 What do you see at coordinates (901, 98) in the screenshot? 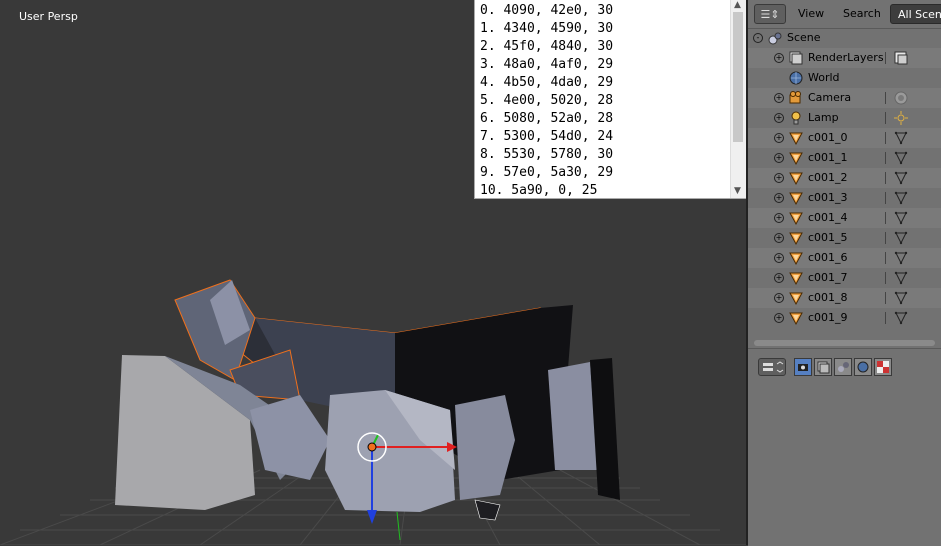
I see `camera-data-icon` at bounding box center [901, 98].